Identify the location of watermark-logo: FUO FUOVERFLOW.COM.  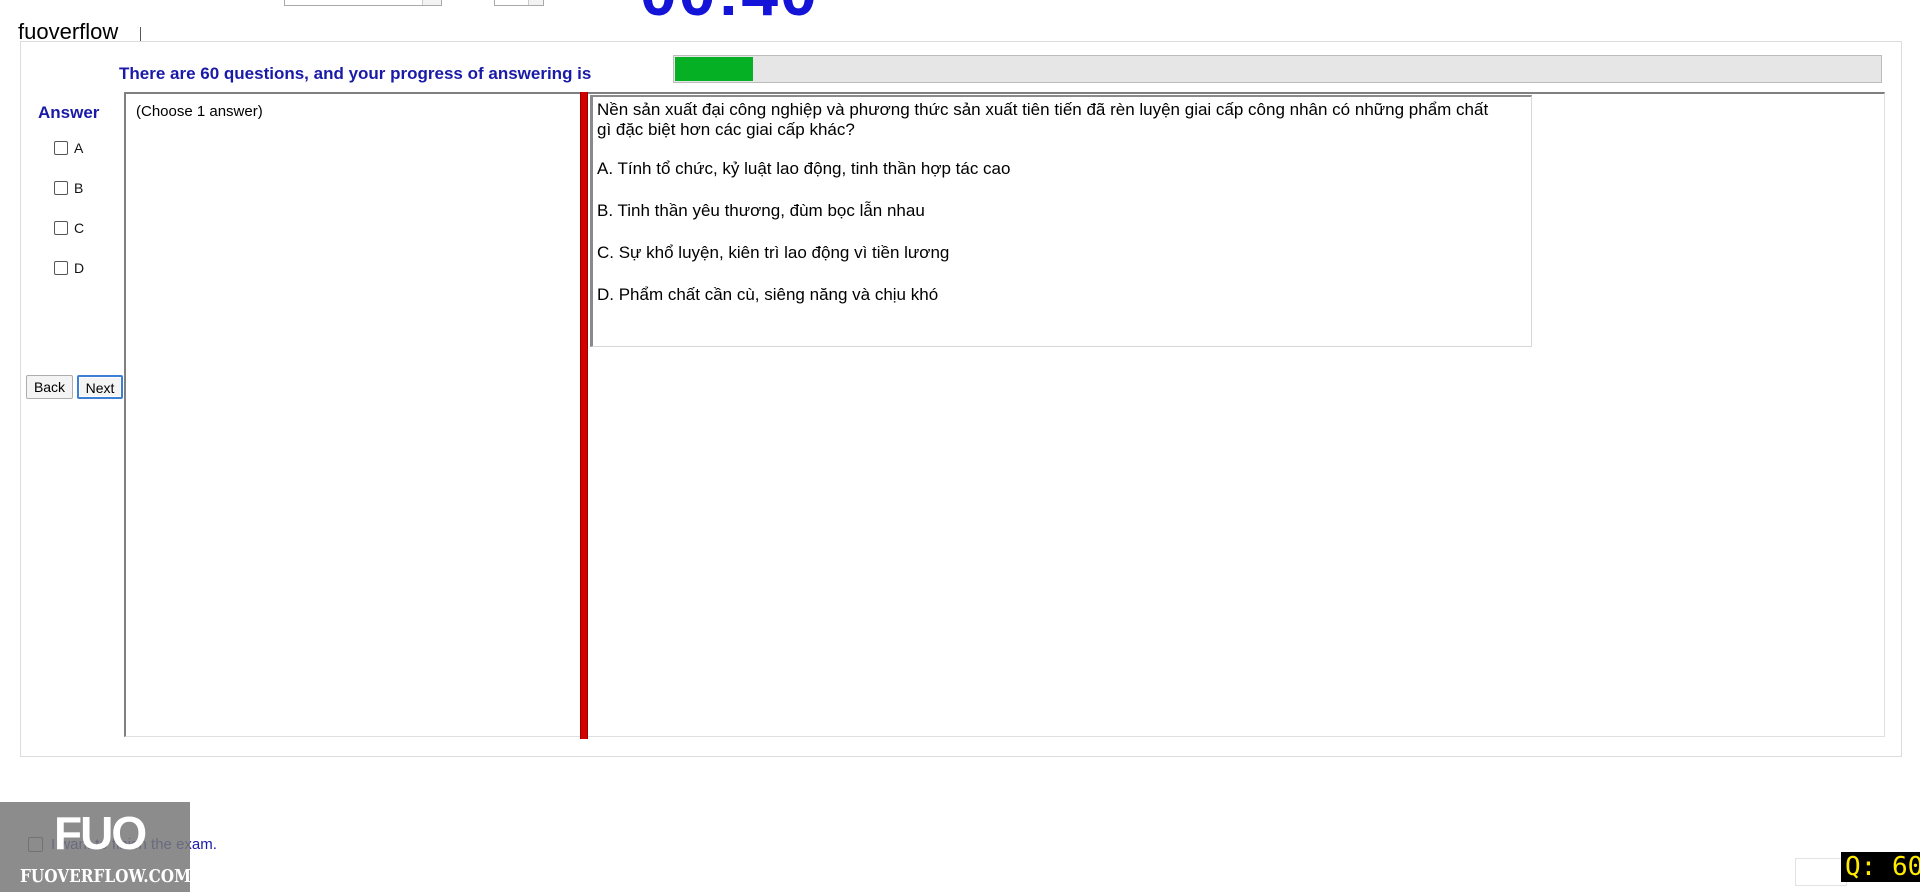
(96, 847).